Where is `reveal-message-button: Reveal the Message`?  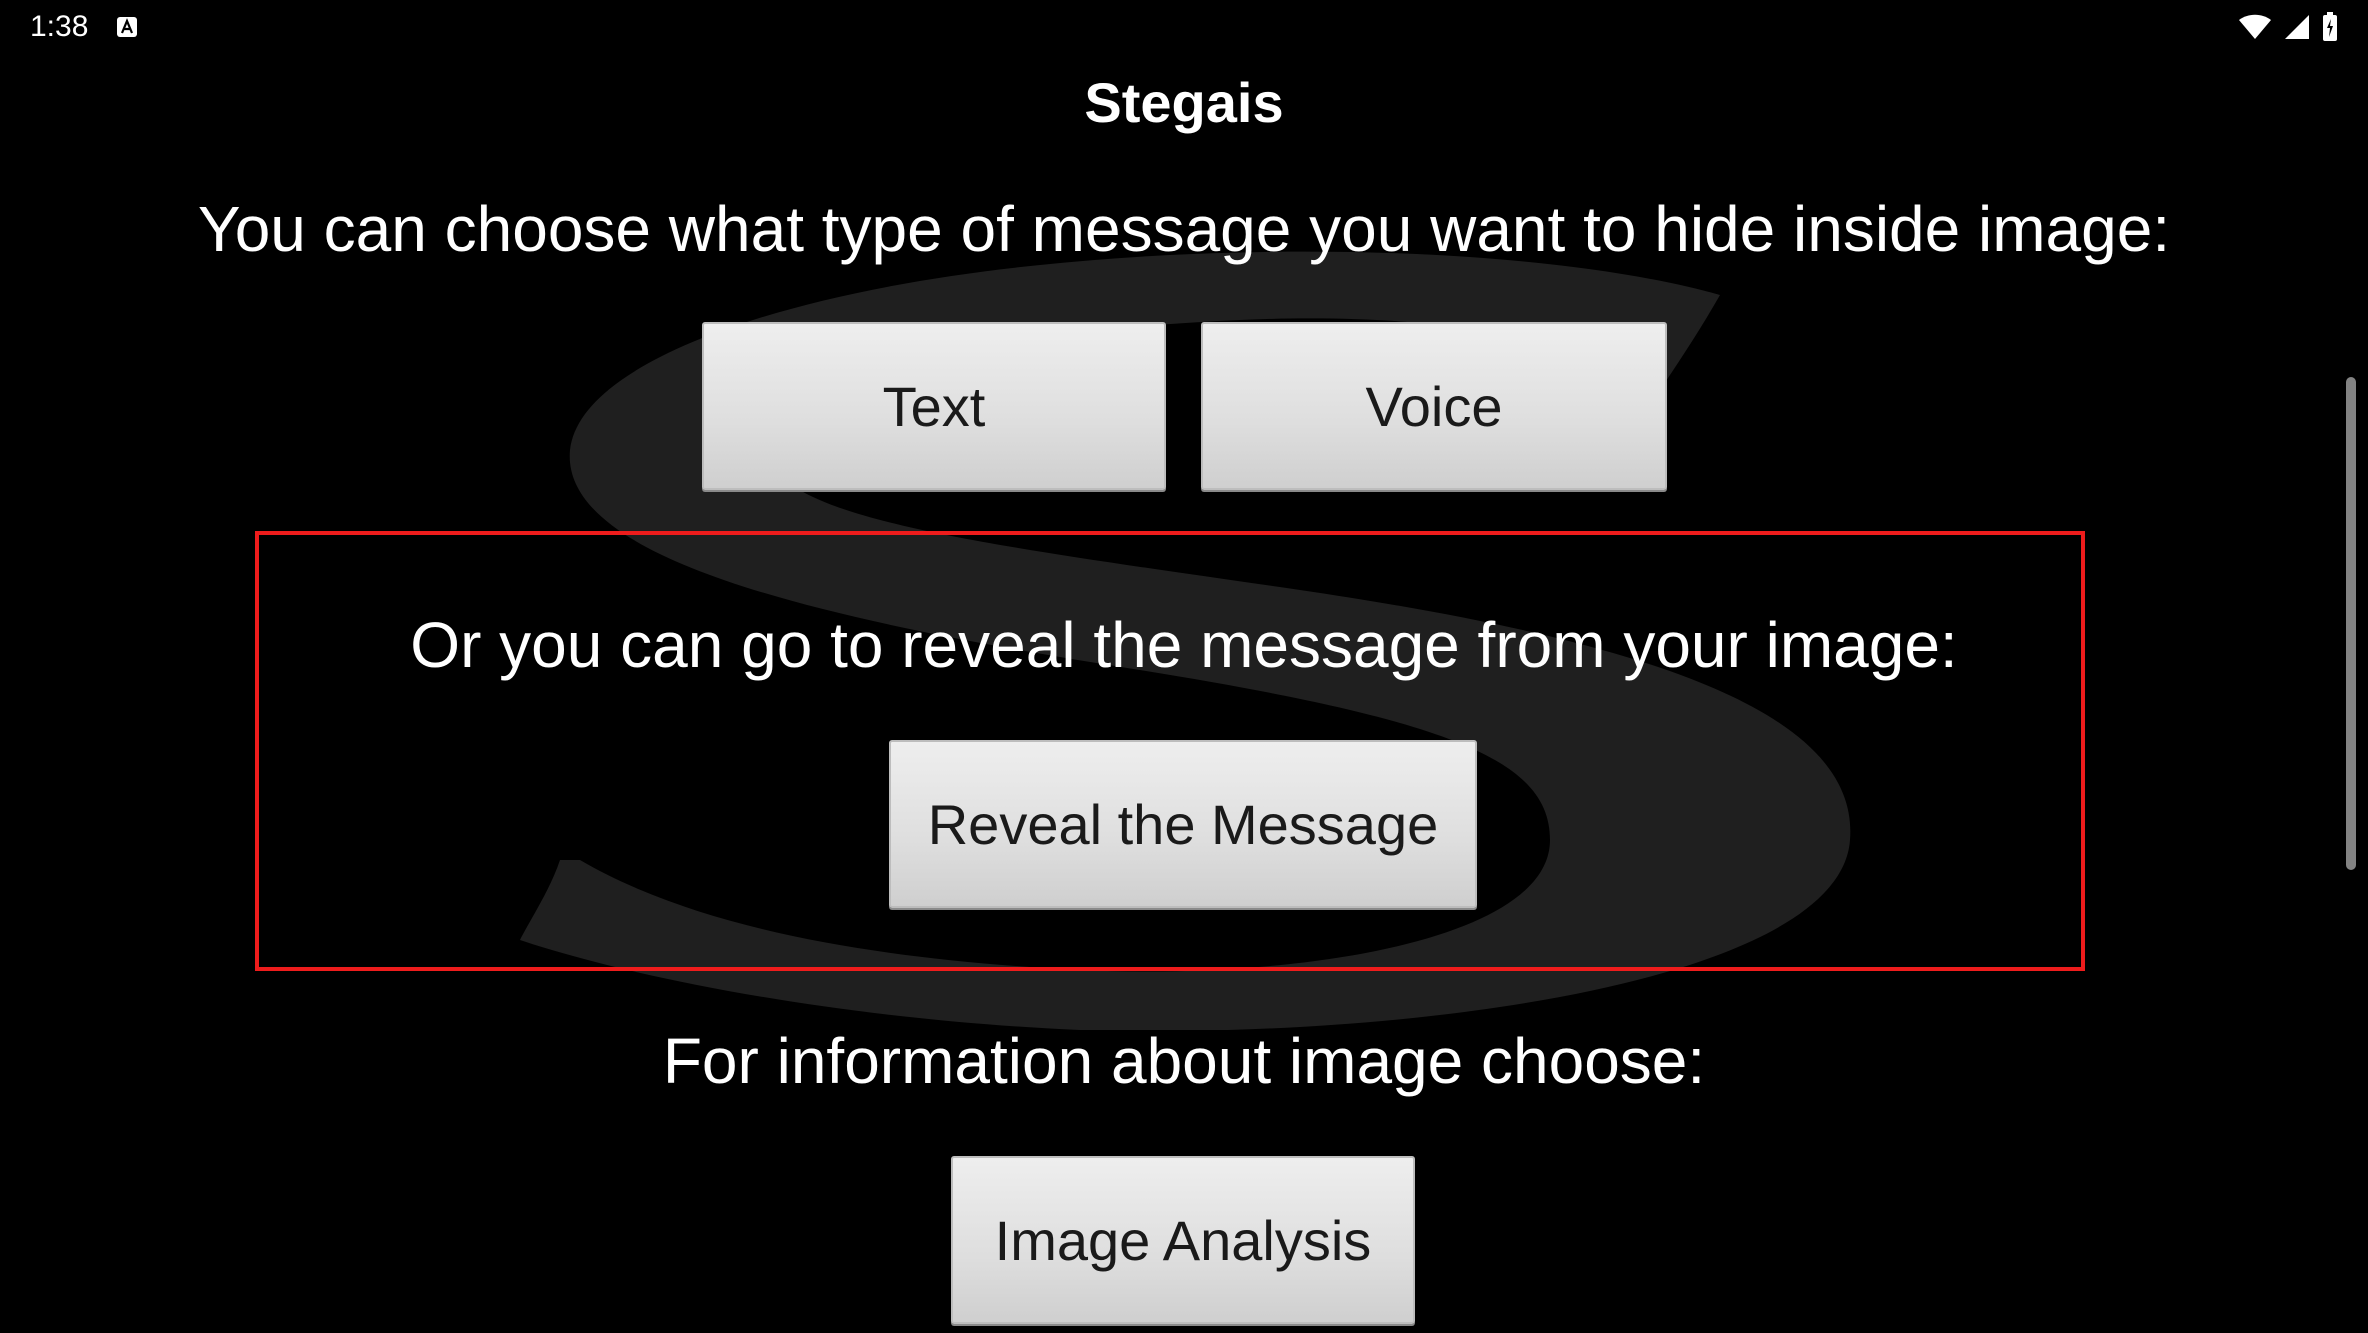
reveal-message-button: Reveal the Message is located at coordinates (1183, 824).